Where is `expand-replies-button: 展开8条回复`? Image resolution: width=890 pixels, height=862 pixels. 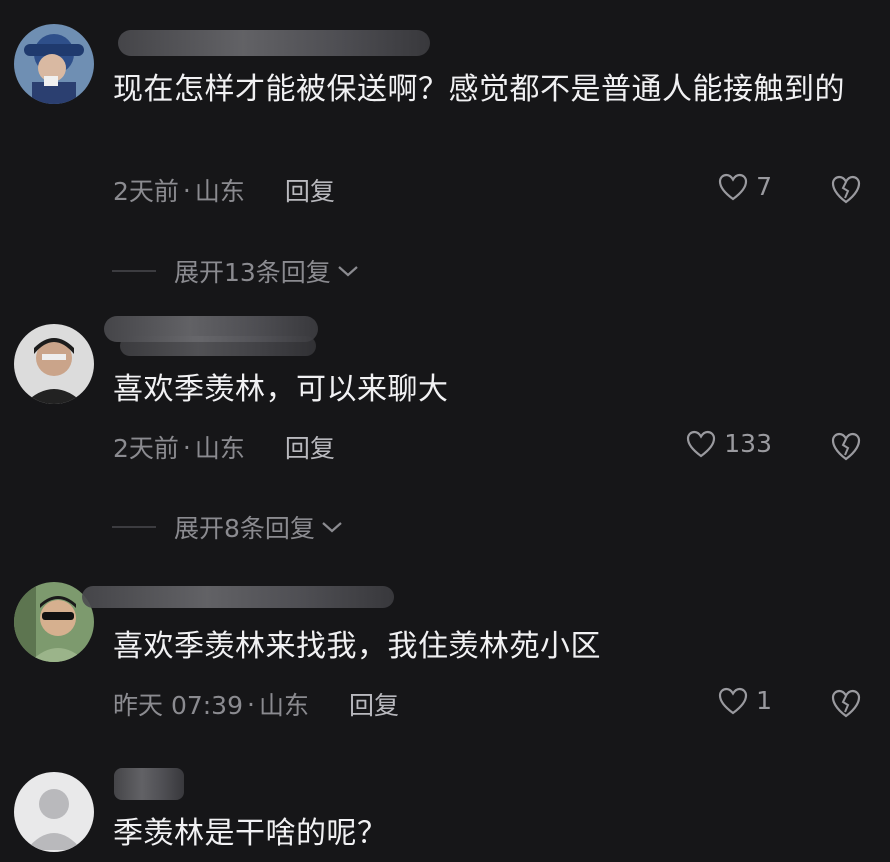 expand-replies-button: 展开8条回复 is located at coordinates (227, 527).